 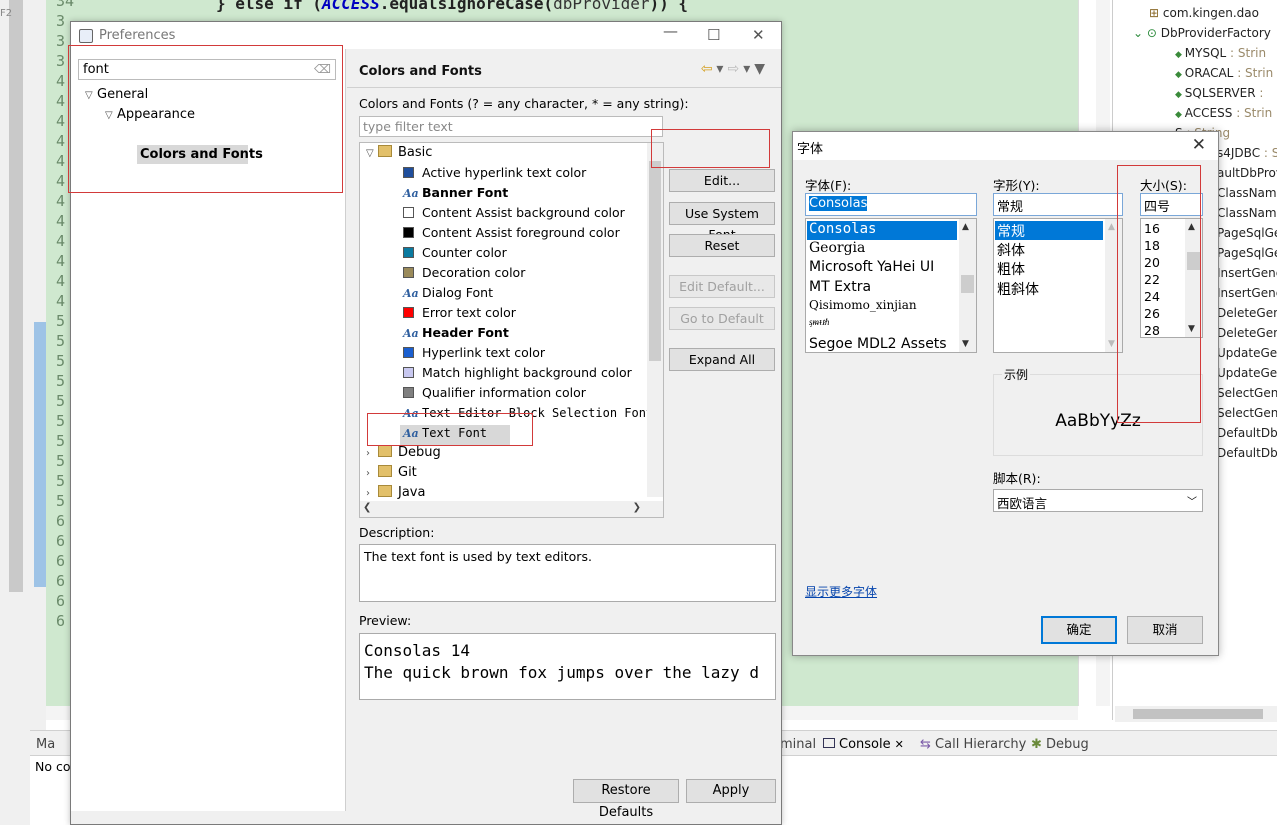 What do you see at coordinates (372, 153) in the screenshot?
I see `chevron-down-icon: ▽` at bounding box center [372, 153].